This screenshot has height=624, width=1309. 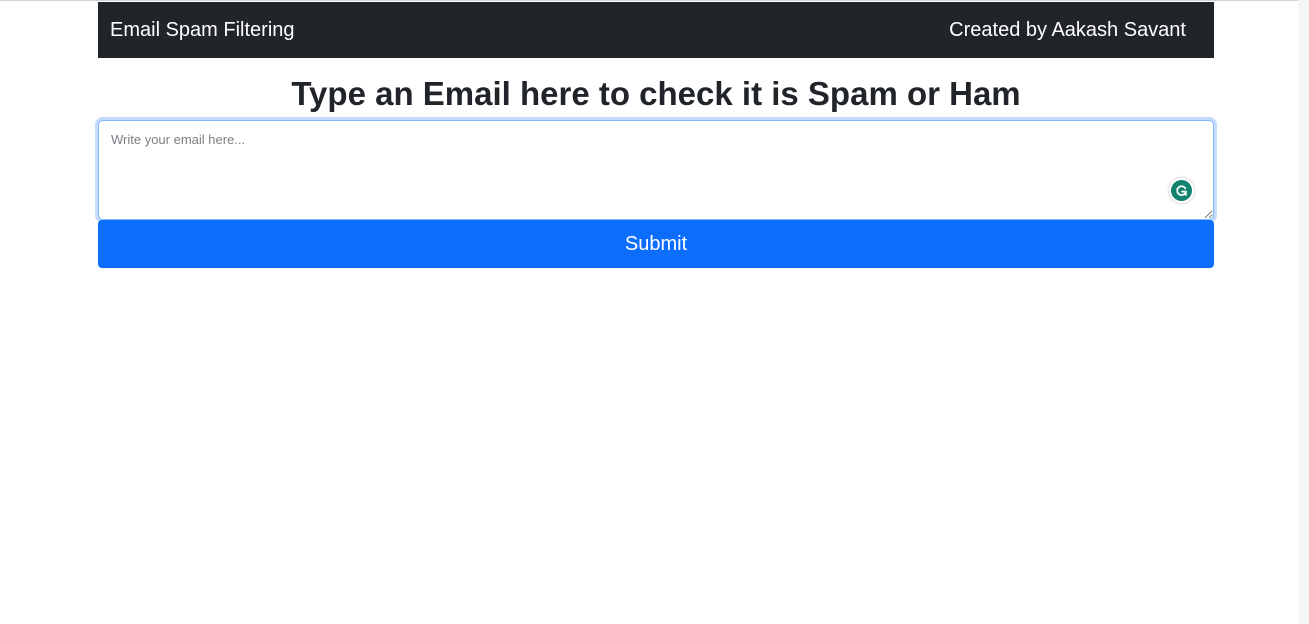 What do you see at coordinates (1067, 30) in the screenshot?
I see `navbar-credit: Created by Aakash Savant` at bounding box center [1067, 30].